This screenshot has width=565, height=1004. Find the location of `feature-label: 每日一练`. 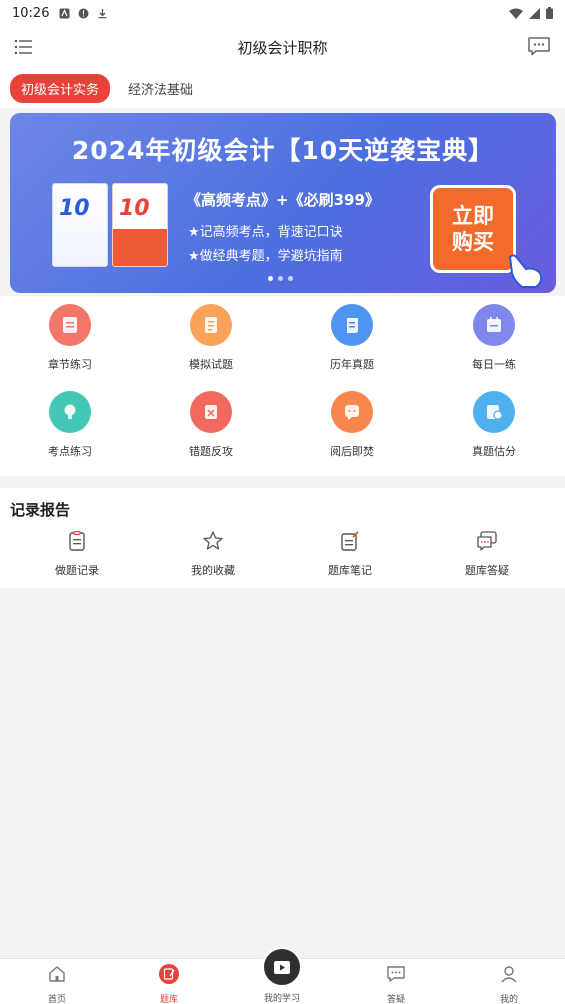

feature-label: 每日一练 is located at coordinates (494, 364).